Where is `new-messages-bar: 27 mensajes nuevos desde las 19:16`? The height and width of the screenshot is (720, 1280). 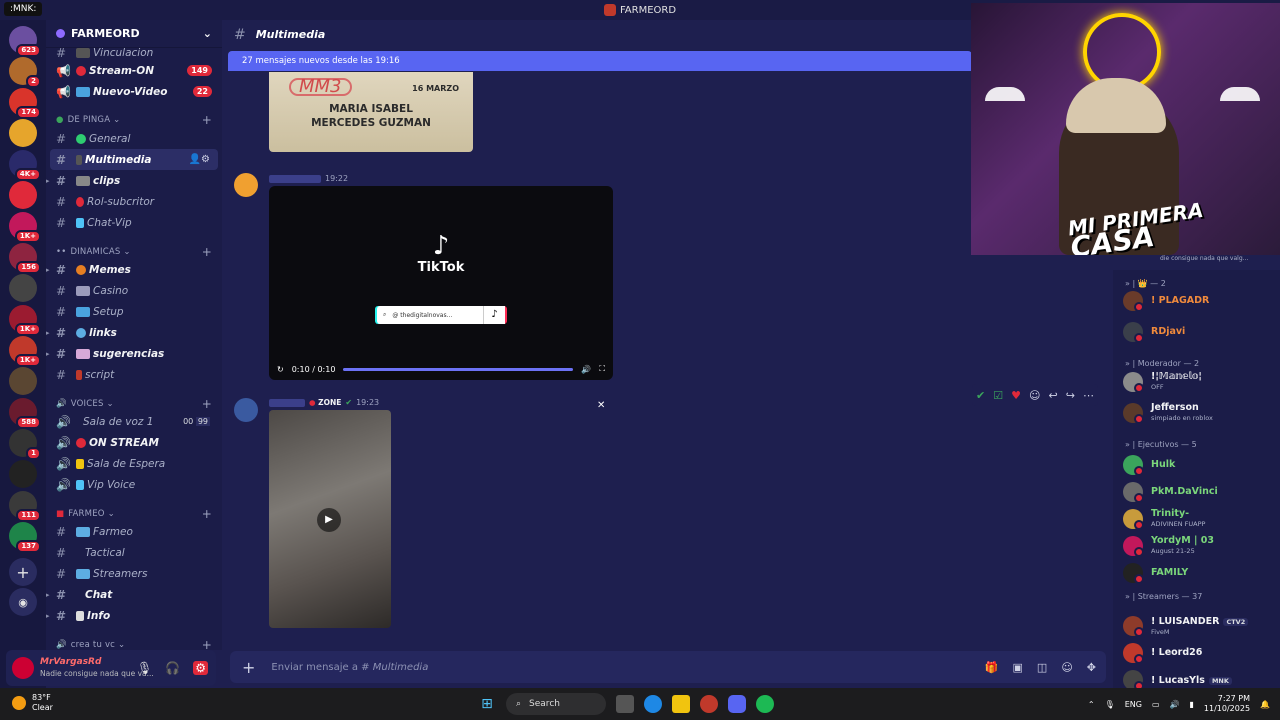
new-messages-bar: 27 mensajes nuevos desde las 19:16 is located at coordinates (600, 61).